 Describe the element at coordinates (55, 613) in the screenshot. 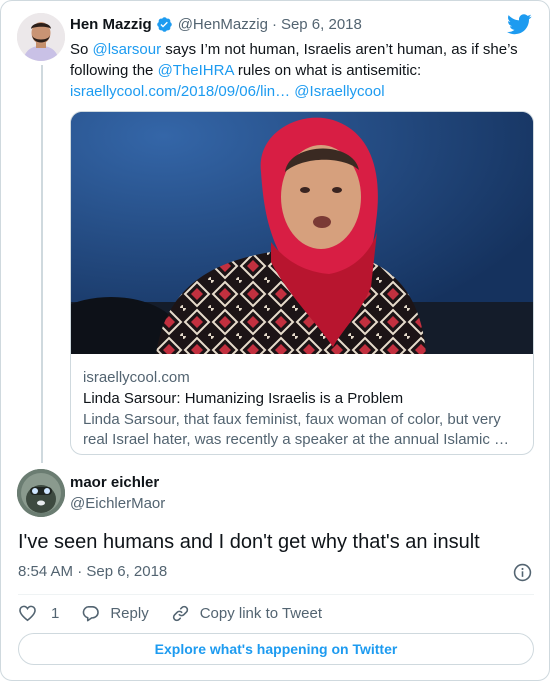

I see `like-count: 1` at that location.